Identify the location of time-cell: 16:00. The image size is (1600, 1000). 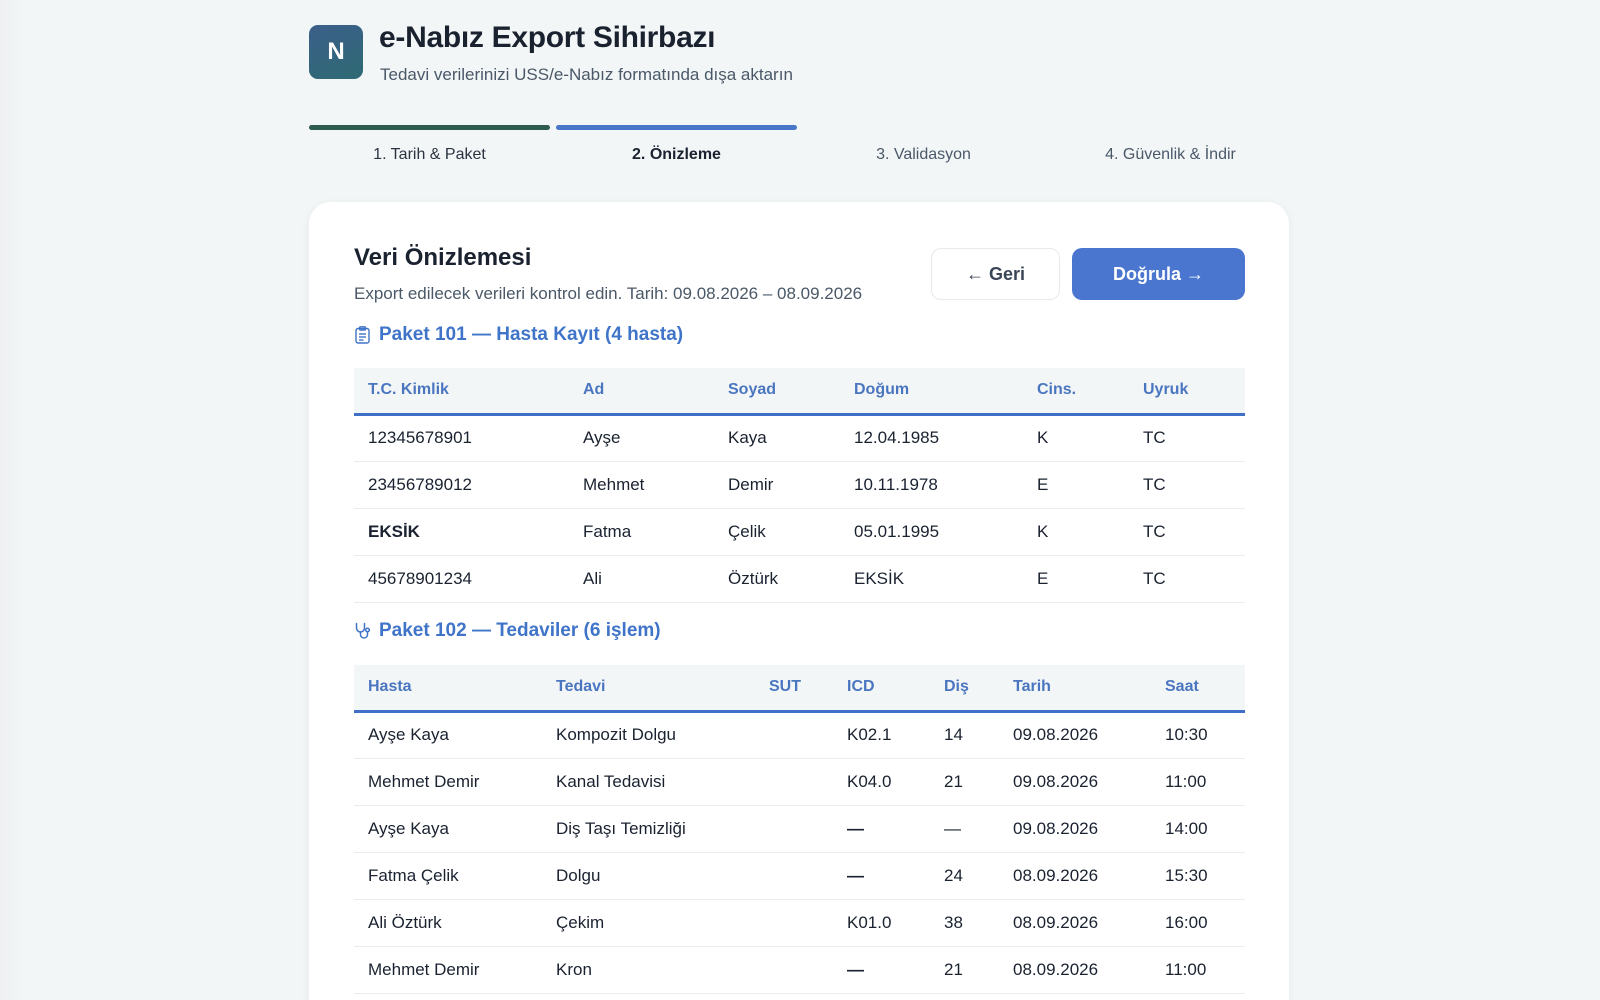
(1198, 923).